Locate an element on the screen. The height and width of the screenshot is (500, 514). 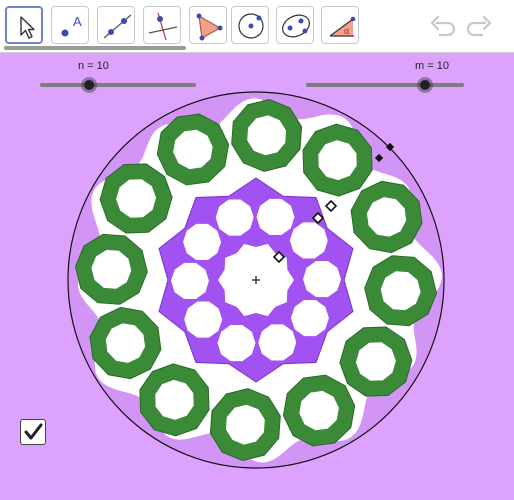
arrow-cursor-icon is located at coordinates (27, 27).